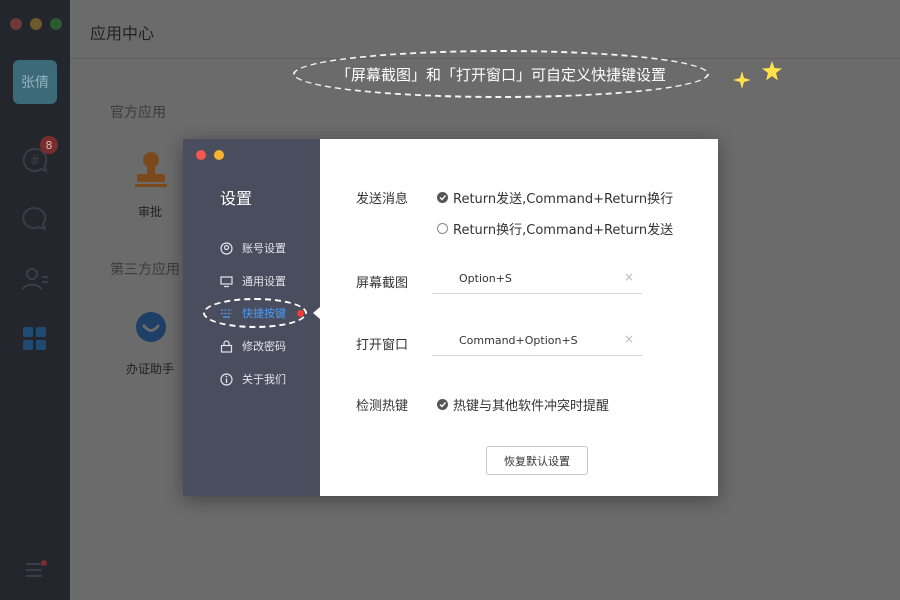 The image size is (900, 600). I want to click on clear-open-window-shortcut-button: ×, so click(629, 339).